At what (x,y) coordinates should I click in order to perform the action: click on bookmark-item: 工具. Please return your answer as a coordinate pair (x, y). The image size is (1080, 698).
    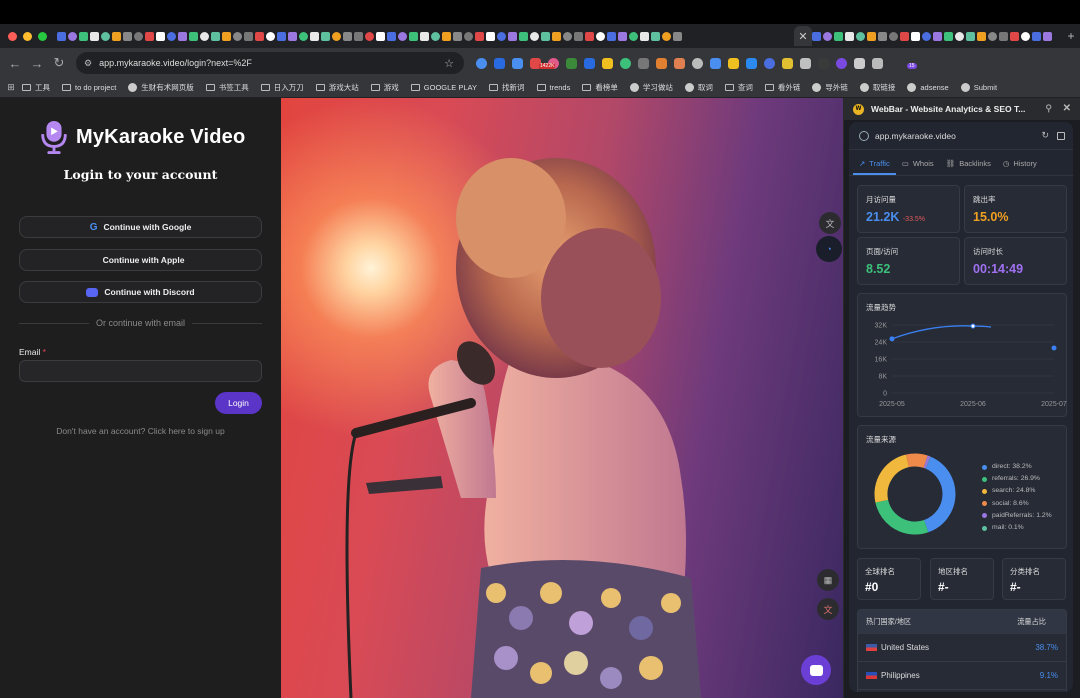
    Looking at the image, I should click on (36, 87).